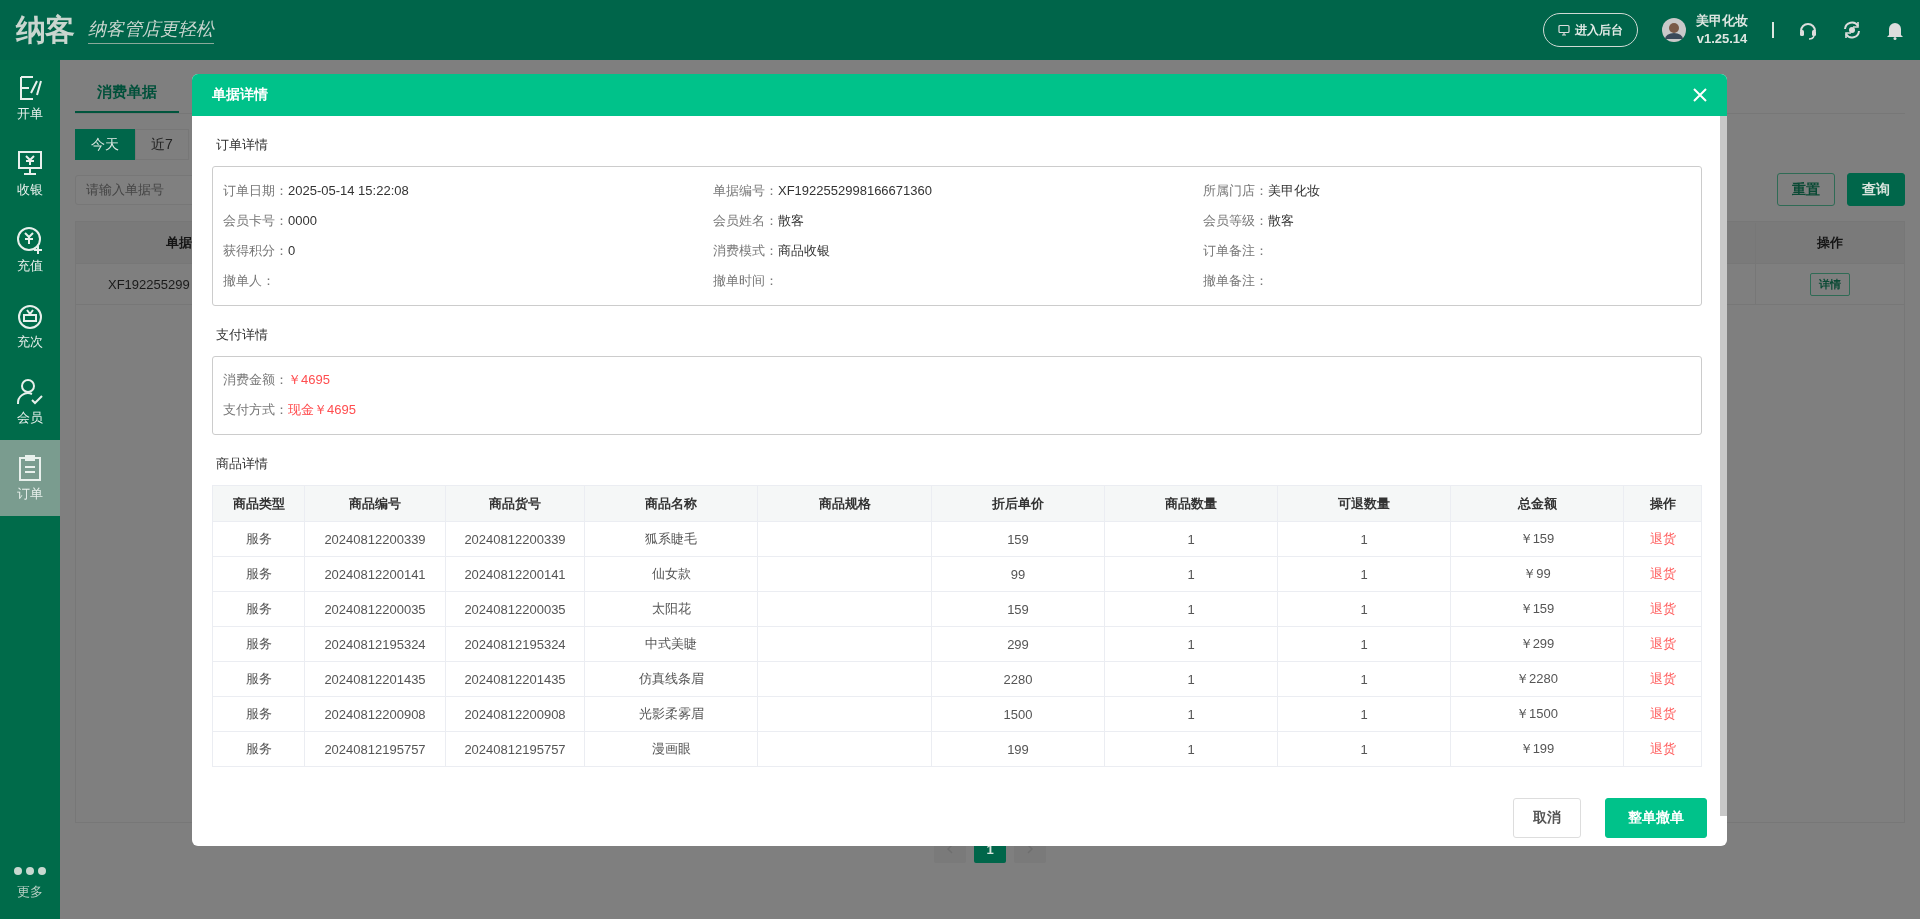  Describe the element at coordinates (515, 503) in the screenshot. I see `column-header: 商品货号` at that location.